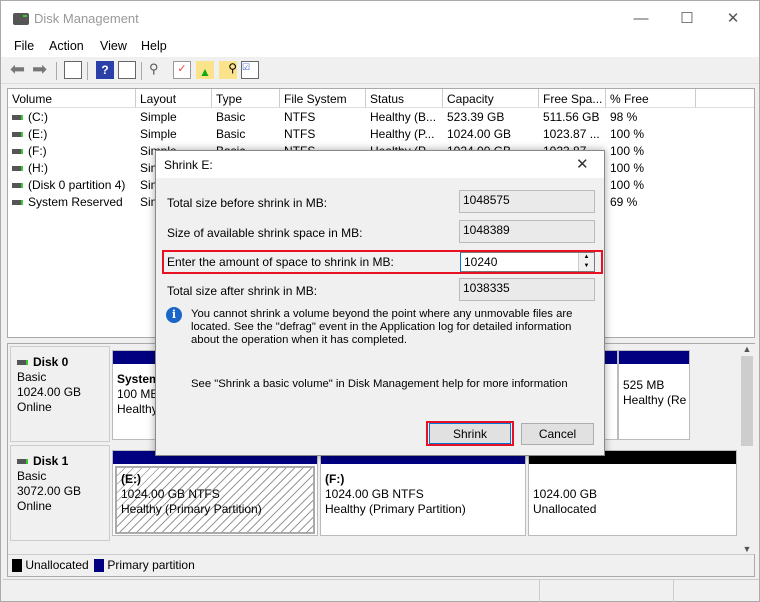  I want to click on volume-name-cell: (Disk 0 partition 4), so click(68, 186).